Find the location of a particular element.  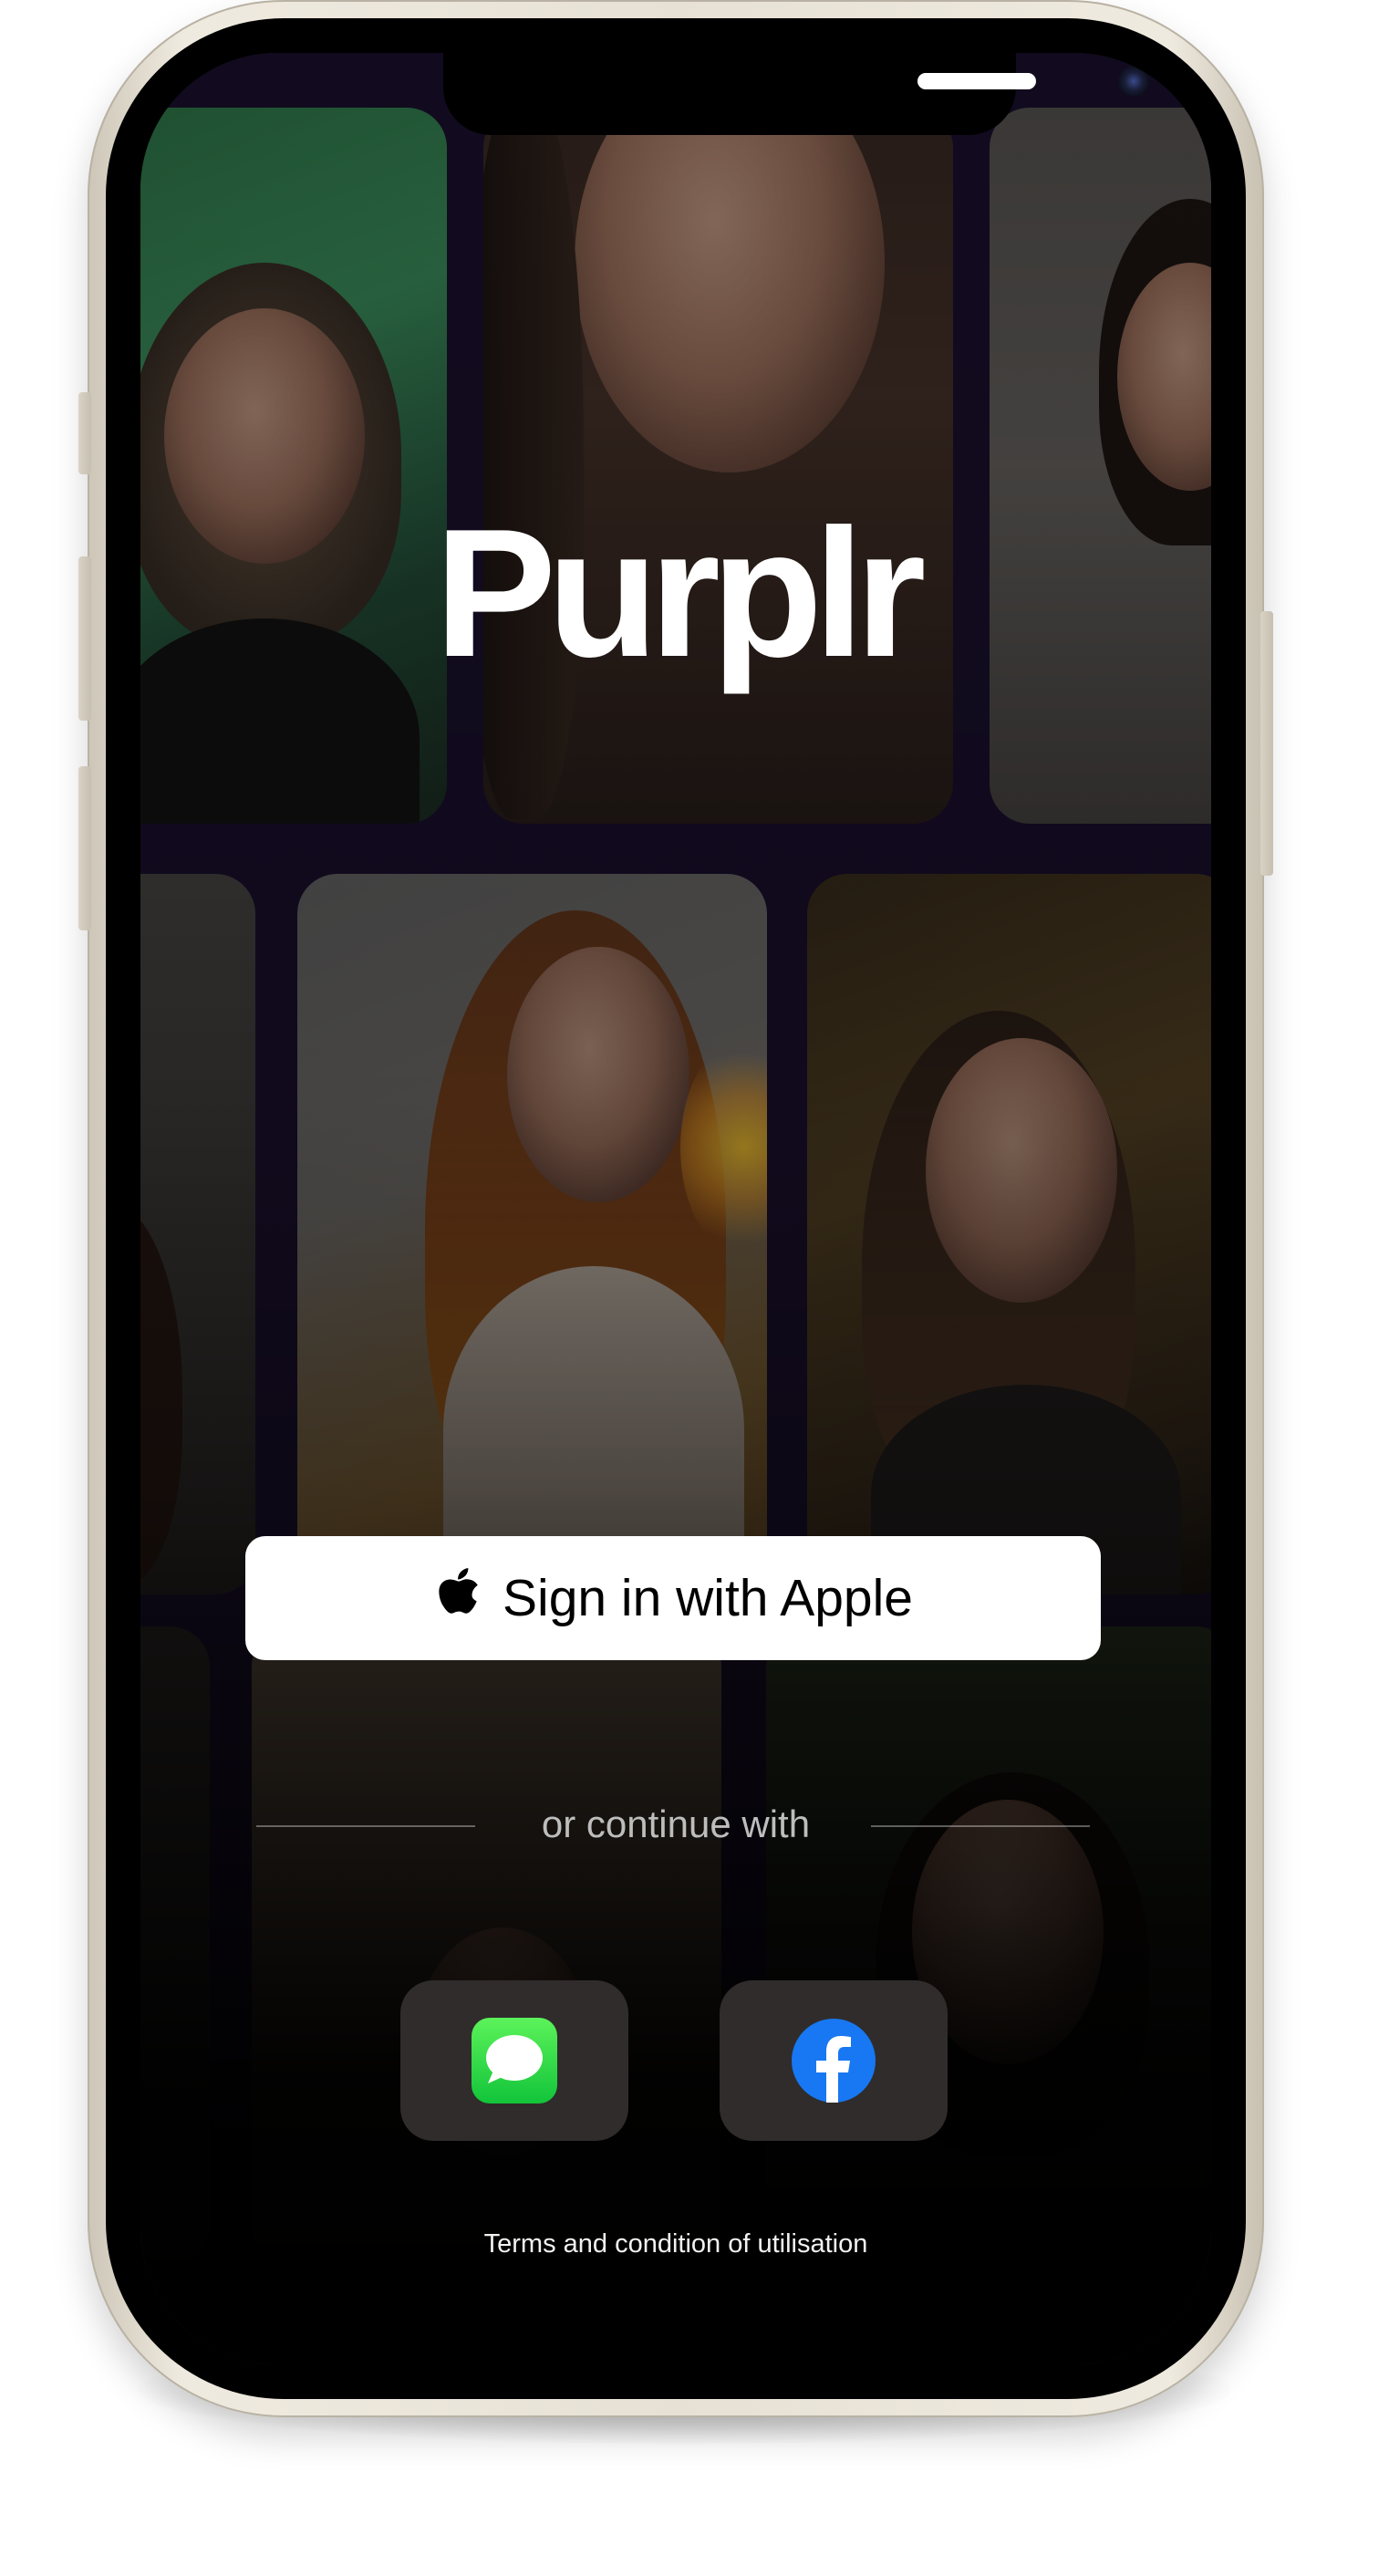

power-button is located at coordinates (1267, 743).